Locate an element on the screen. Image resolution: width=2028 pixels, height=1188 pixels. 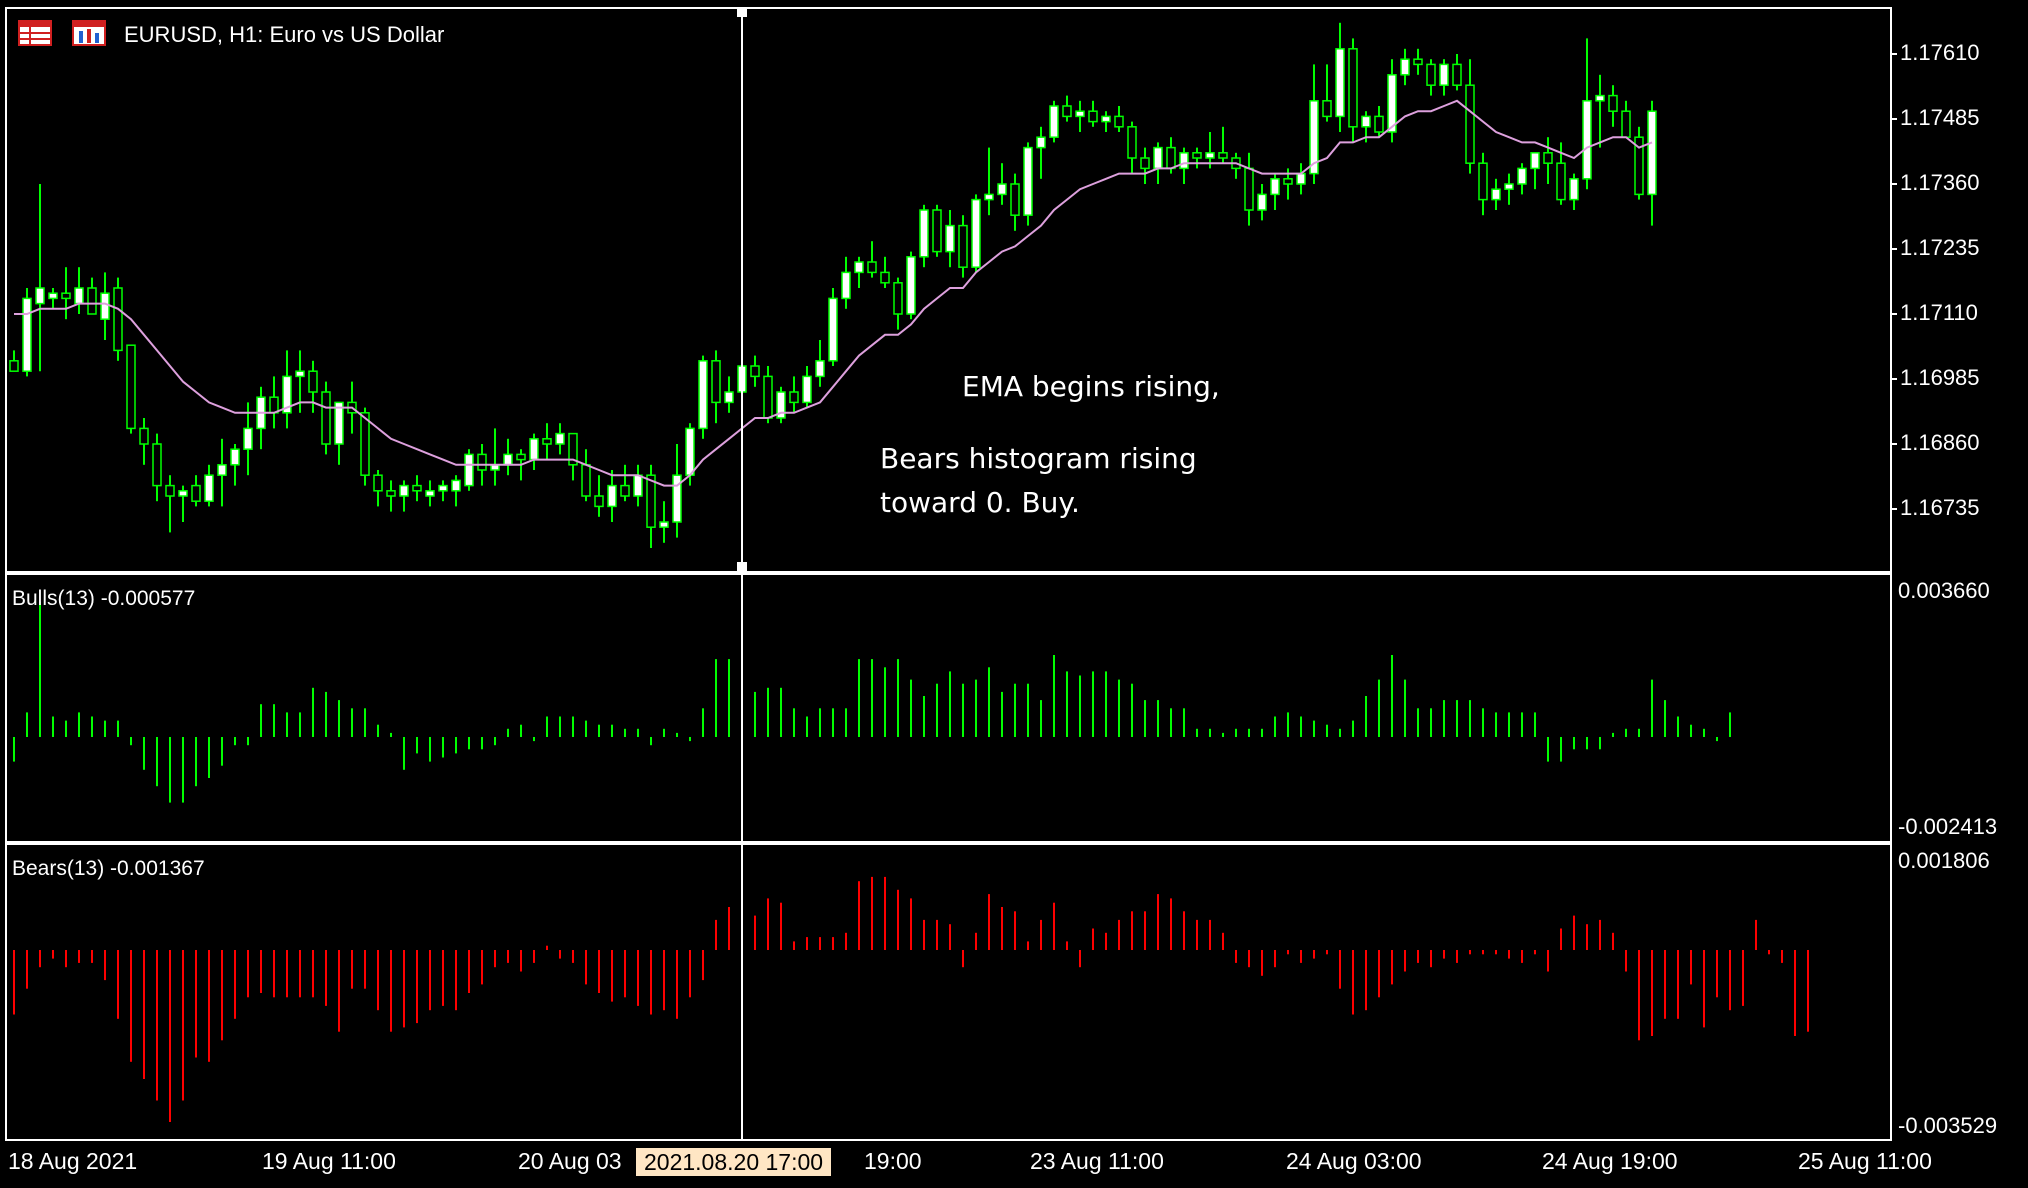
time-axis-label: 19:00 is located at coordinates (893, 1161).